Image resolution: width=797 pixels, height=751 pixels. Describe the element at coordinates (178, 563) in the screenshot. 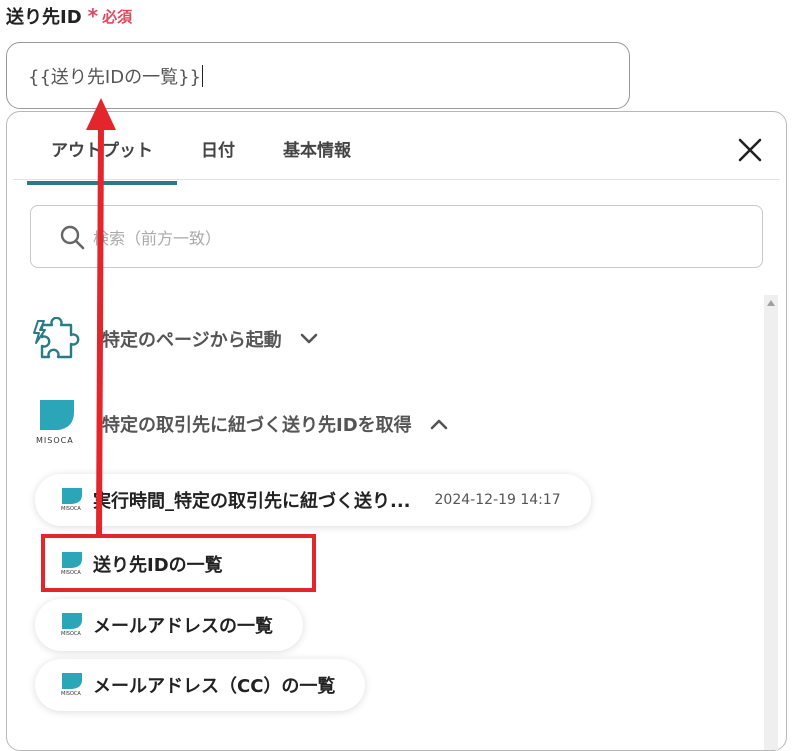

I see `annotation-highlight-box` at that location.